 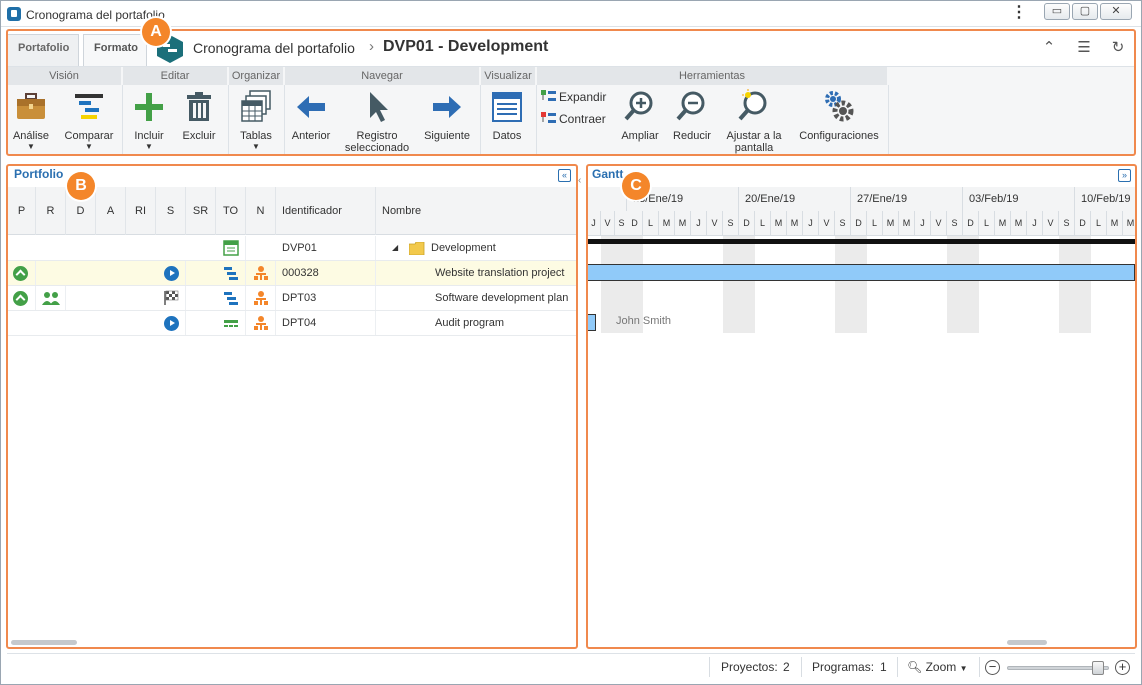 What do you see at coordinates (692, 136) in the screenshot?
I see `reducir-label: Reducir` at bounding box center [692, 136].